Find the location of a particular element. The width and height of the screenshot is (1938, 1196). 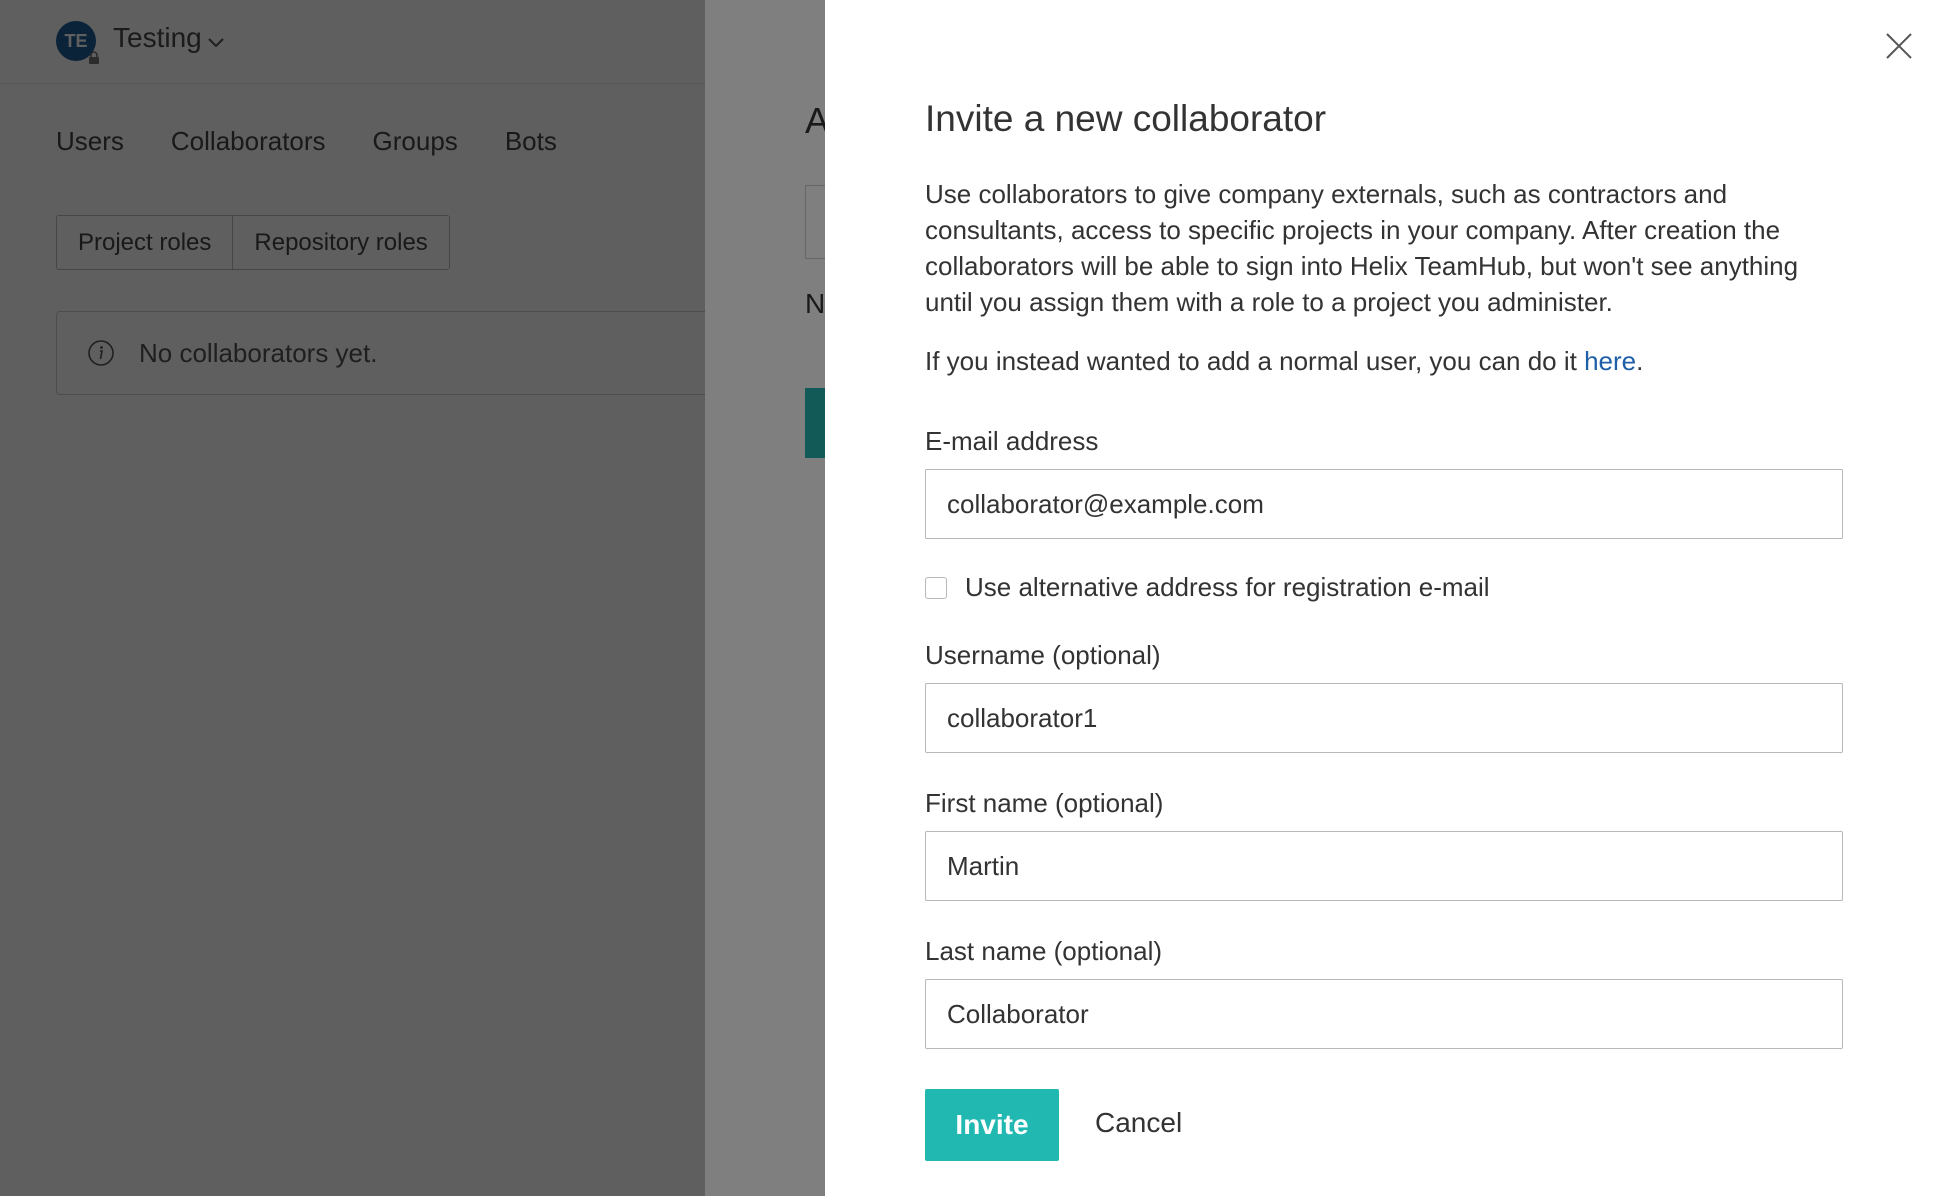

alt-address-checkbox is located at coordinates (936, 587).